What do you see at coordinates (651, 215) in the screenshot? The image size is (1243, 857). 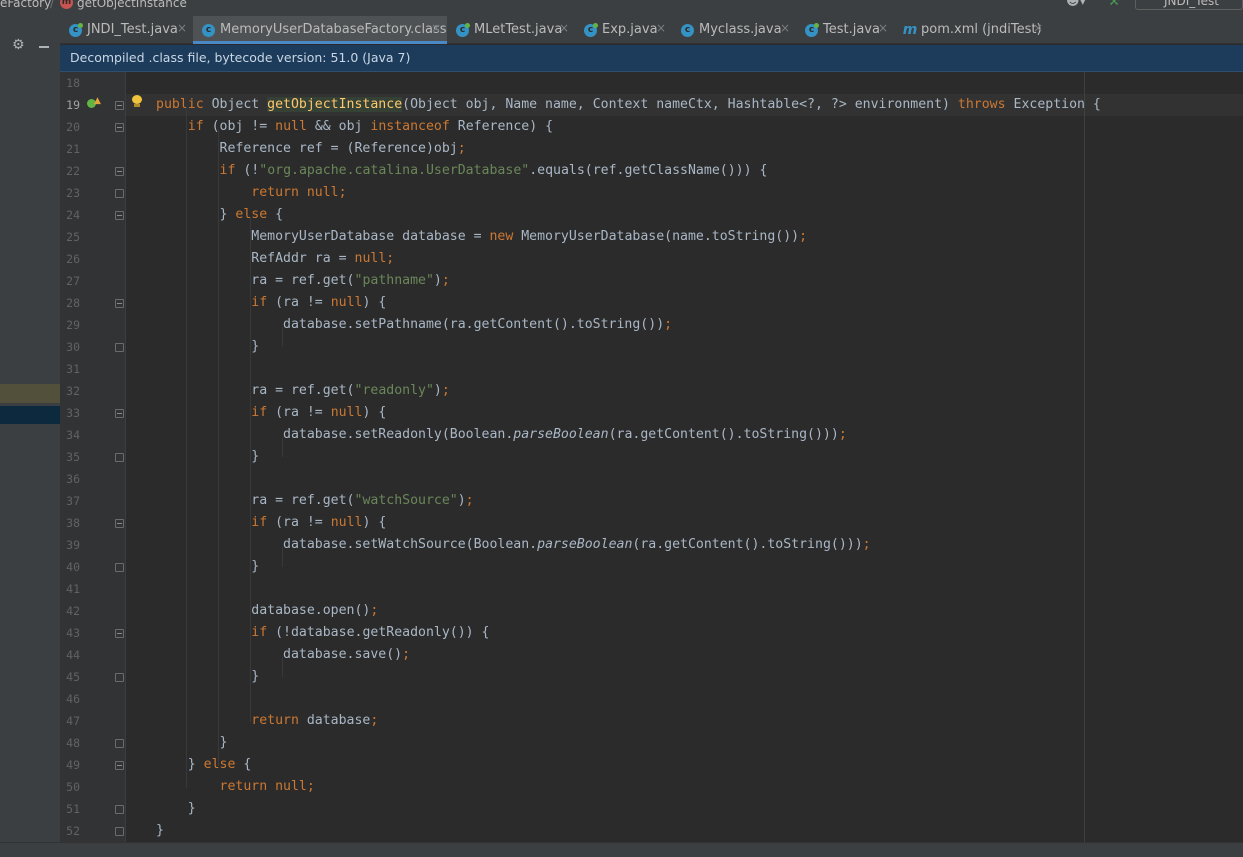 I see `code-line: 24 } else {` at bounding box center [651, 215].